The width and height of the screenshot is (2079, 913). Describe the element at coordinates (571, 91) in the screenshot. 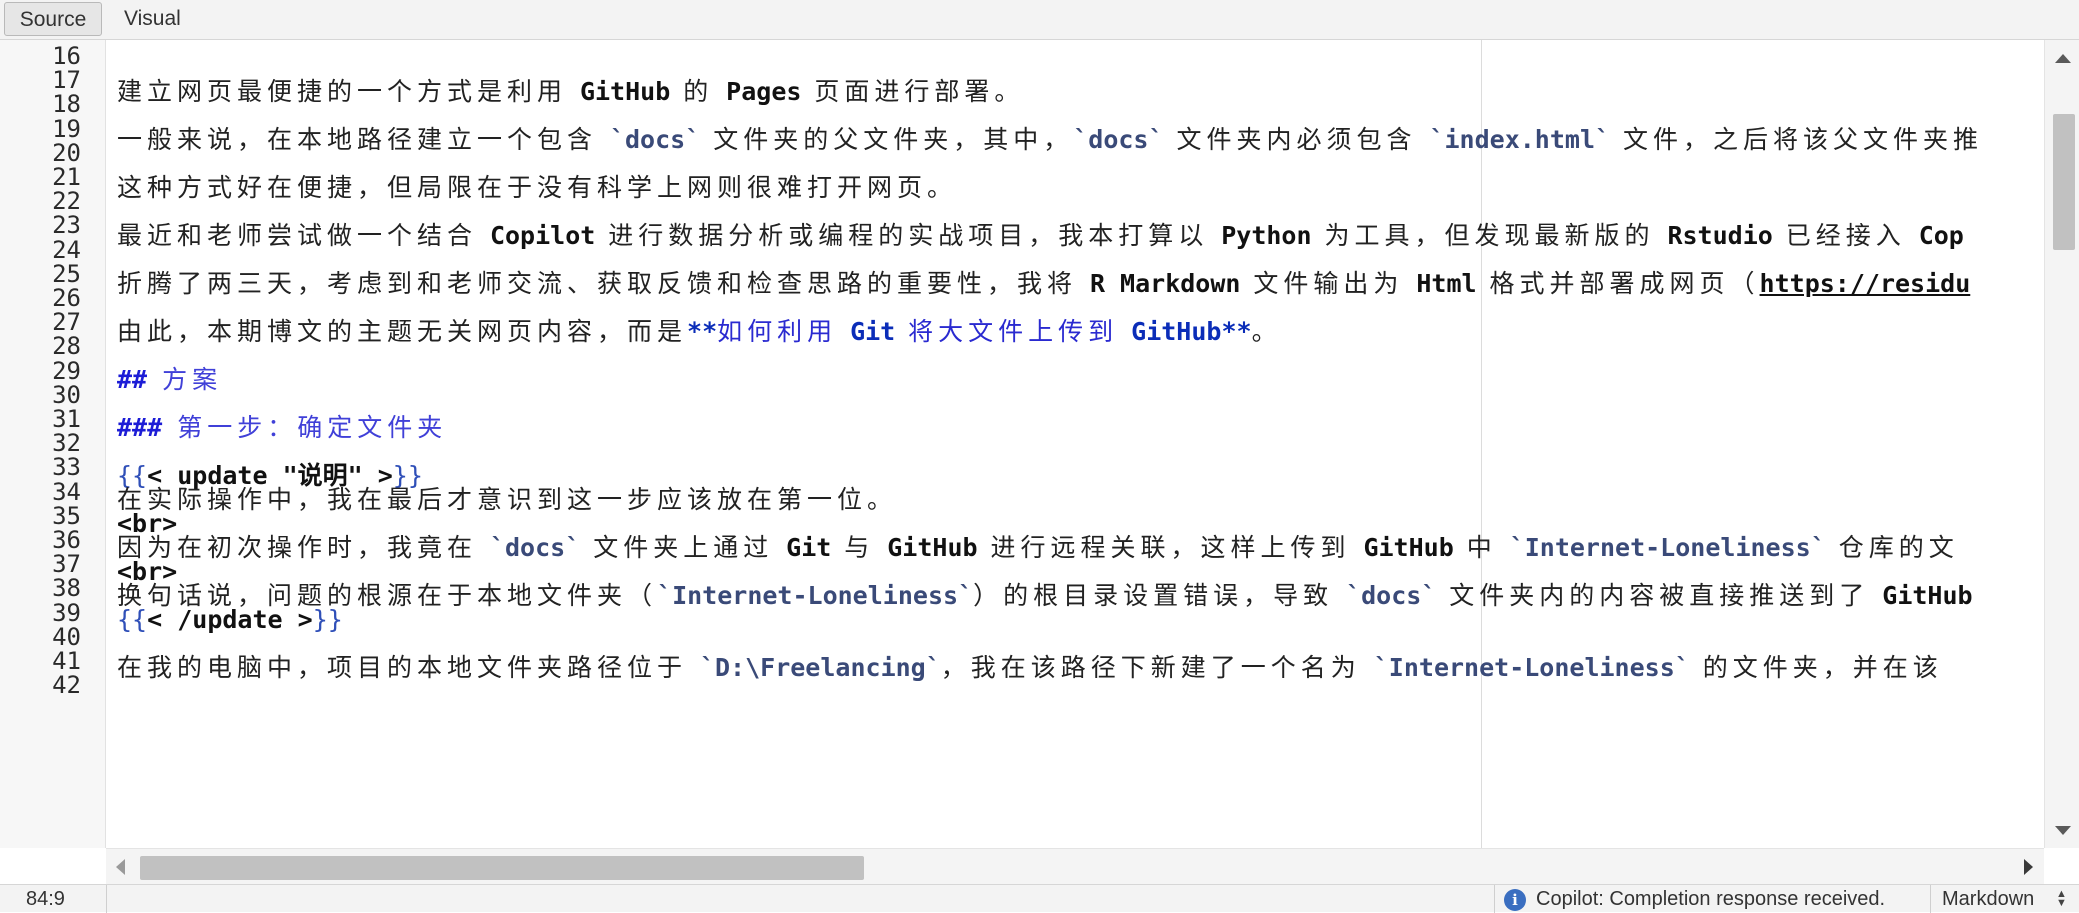

I see `code-line: 建立网页最便捷的一个方式是利用 GitHub 的 Pages 页面进行部署。` at that location.